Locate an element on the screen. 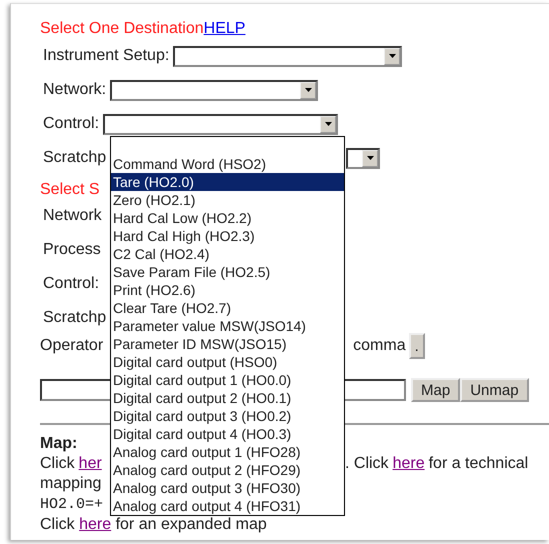 The width and height of the screenshot is (549, 544). map-button: Map is located at coordinates (435, 390).